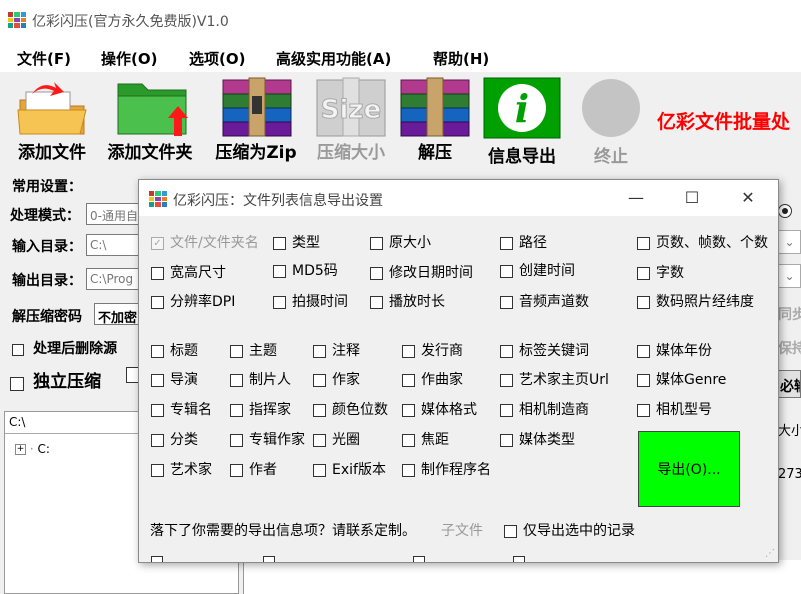 The image size is (801, 594). Describe the element at coordinates (789, 384) in the screenshot. I see `right-button: 必输` at that location.